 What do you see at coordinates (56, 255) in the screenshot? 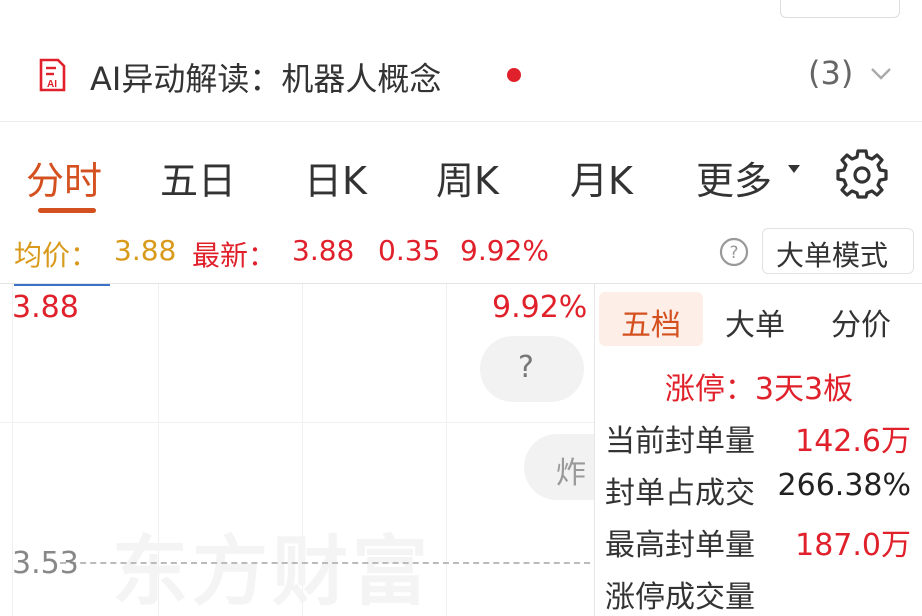
I see `avg-price-label: 均价：` at bounding box center [56, 255].